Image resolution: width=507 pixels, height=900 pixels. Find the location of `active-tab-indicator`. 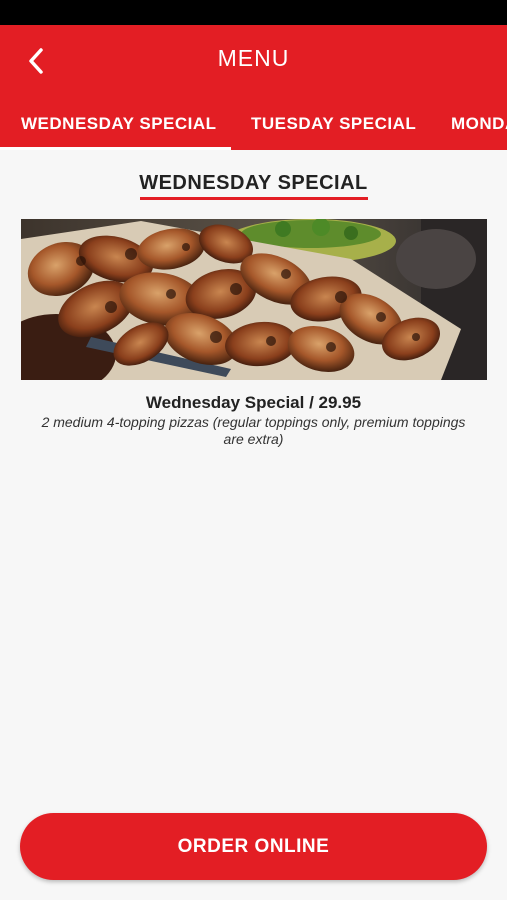

active-tab-indicator is located at coordinates (115, 148).